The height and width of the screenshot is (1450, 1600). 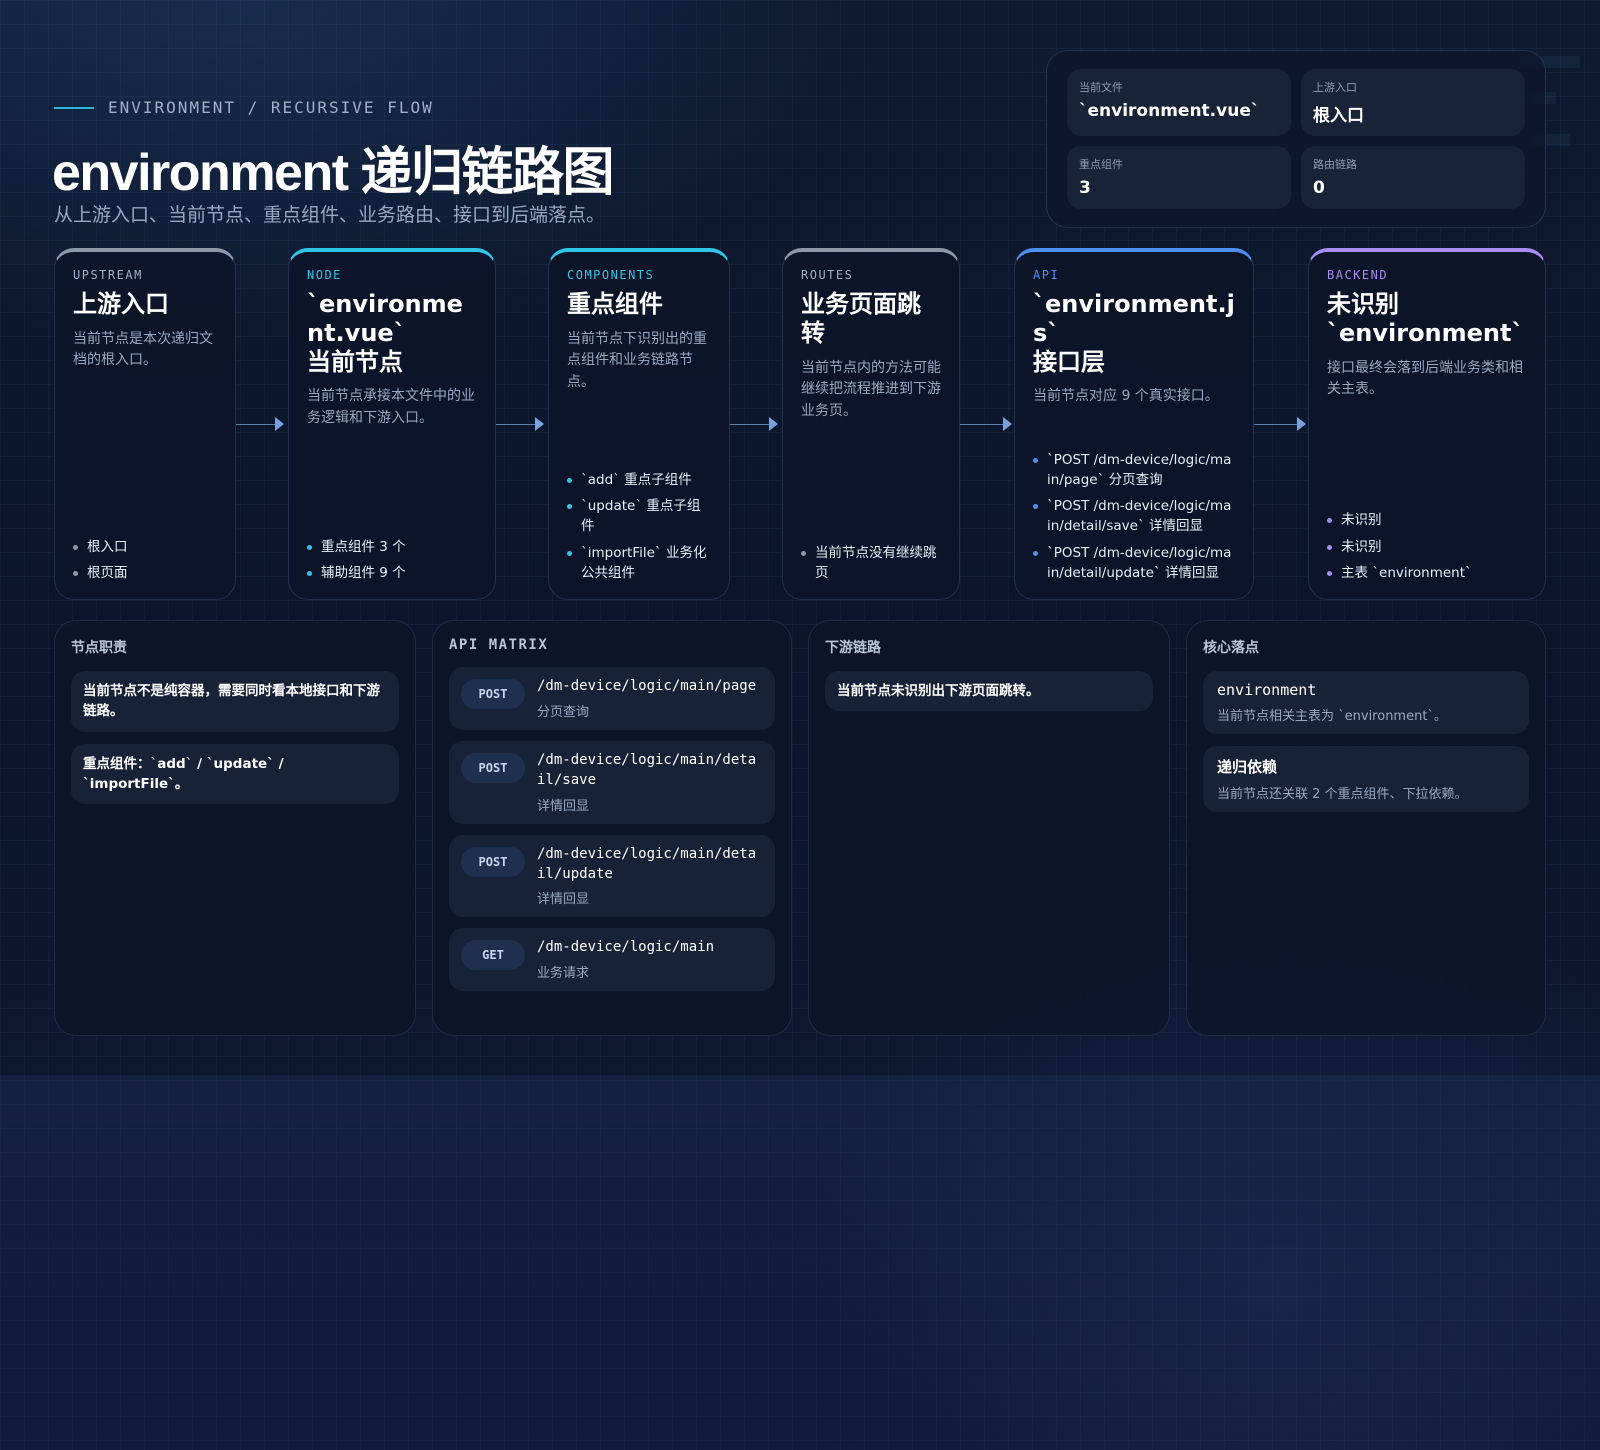 What do you see at coordinates (385, 333) in the screenshot?
I see `card-title: `environment.vue` 当前节点` at bounding box center [385, 333].